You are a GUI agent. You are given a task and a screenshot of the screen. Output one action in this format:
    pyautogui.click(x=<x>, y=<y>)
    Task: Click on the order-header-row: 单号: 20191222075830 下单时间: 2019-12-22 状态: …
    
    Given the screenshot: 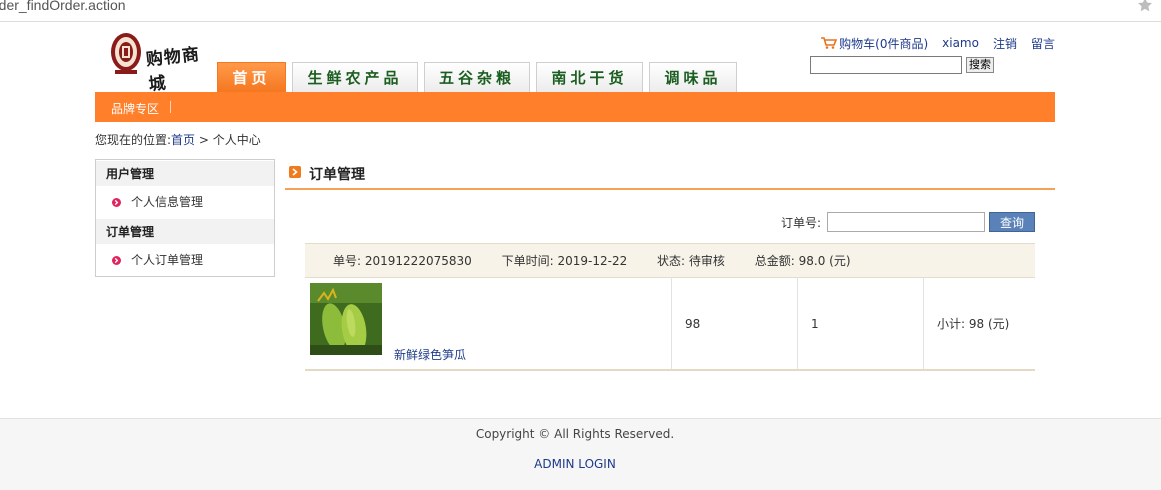 What is the action you would take?
    pyautogui.click(x=670, y=260)
    